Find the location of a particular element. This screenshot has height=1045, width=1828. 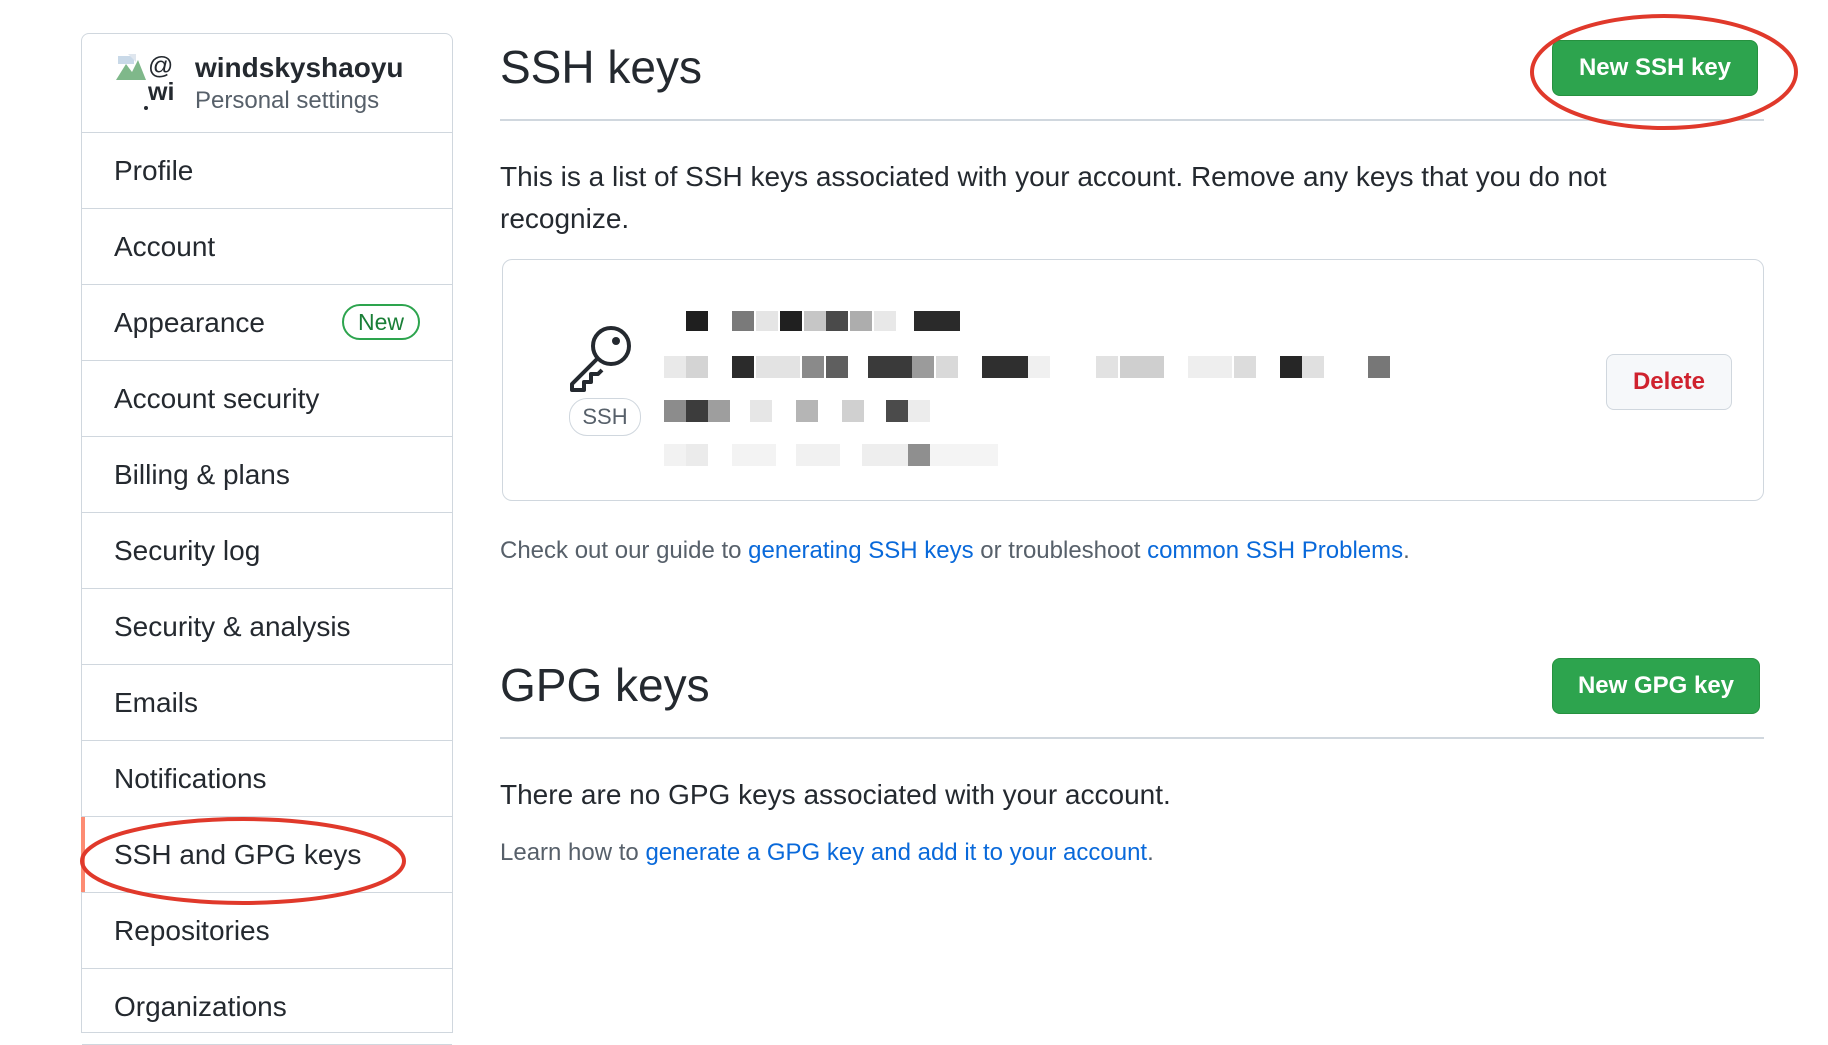

sidebar-item-label: Billing & plans is located at coordinates (202, 474).